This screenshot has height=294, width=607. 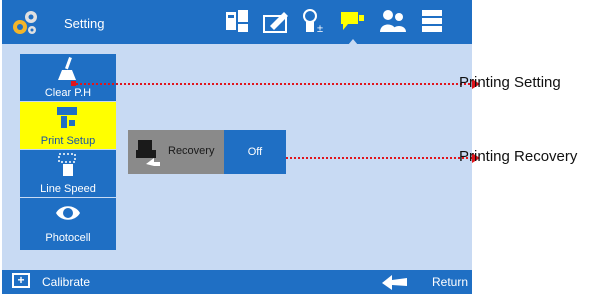 What do you see at coordinates (68, 189) in the screenshot?
I see `menu-item-label: Line Speed` at bounding box center [68, 189].